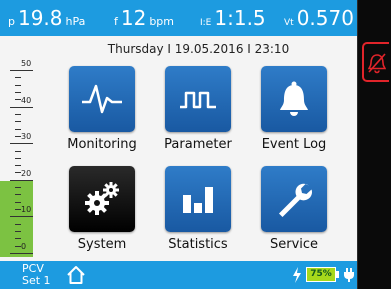  I want to click on gauge-label: 10, so click(26, 210).